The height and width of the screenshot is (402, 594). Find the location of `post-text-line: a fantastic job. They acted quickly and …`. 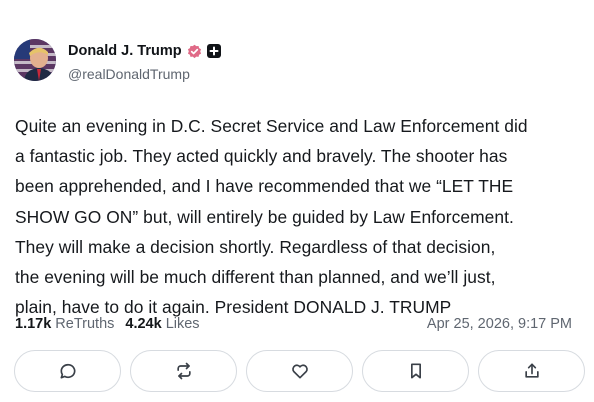

post-text-line: a fantastic job. They acted quickly and … is located at coordinates (261, 156).